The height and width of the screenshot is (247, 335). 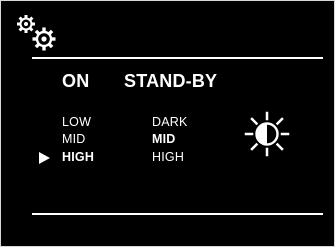 I want to click on on-column-title: ON, so click(x=76, y=81).